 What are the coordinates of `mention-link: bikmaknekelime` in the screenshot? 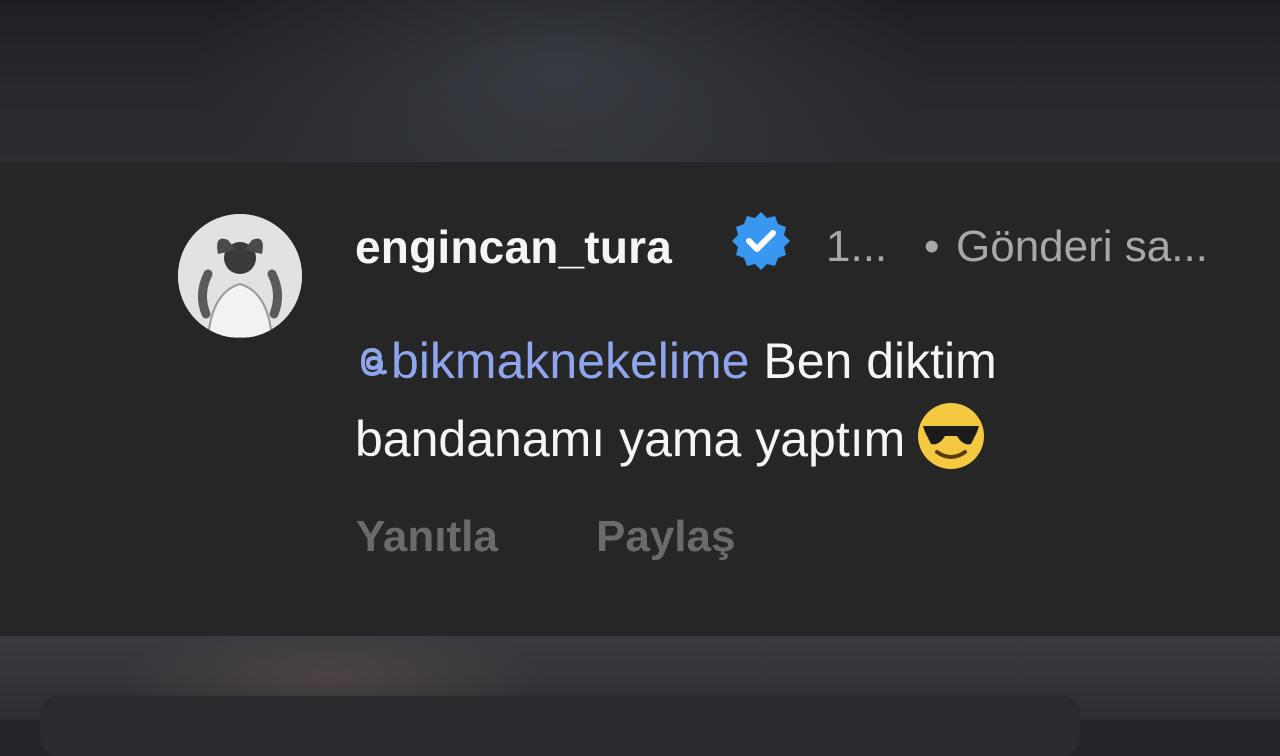 It's located at (552, 361).